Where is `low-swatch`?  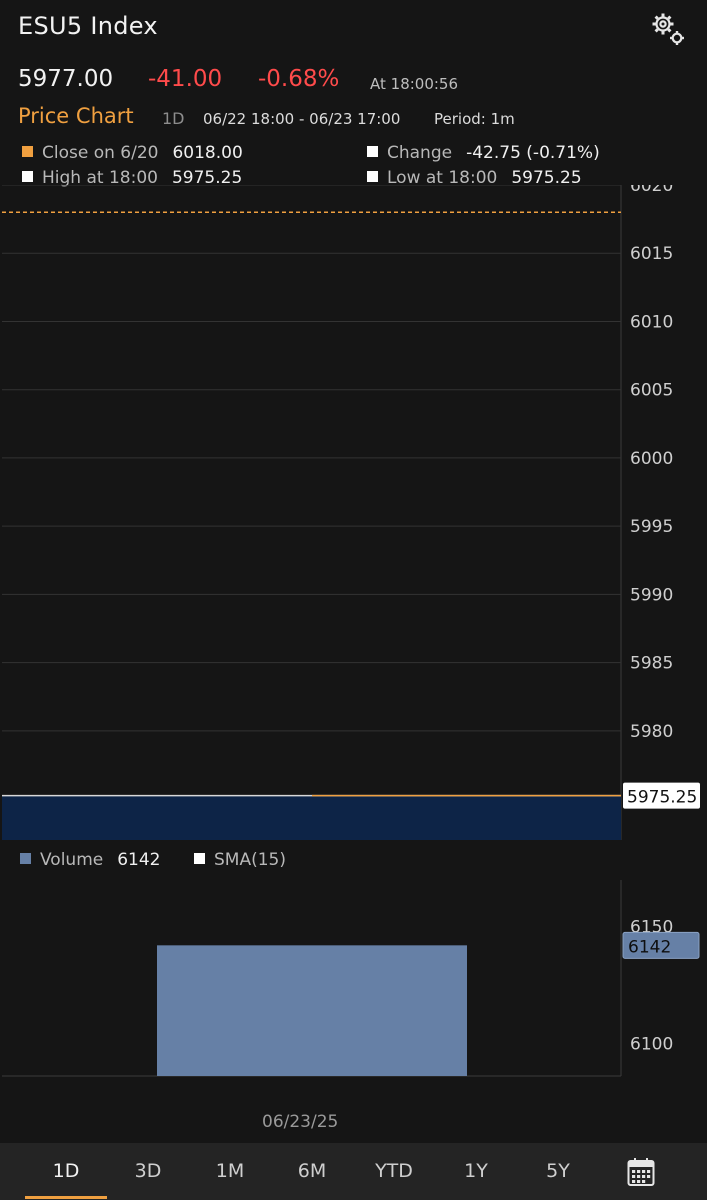
low-swatch is located at coordinates (372, 176).